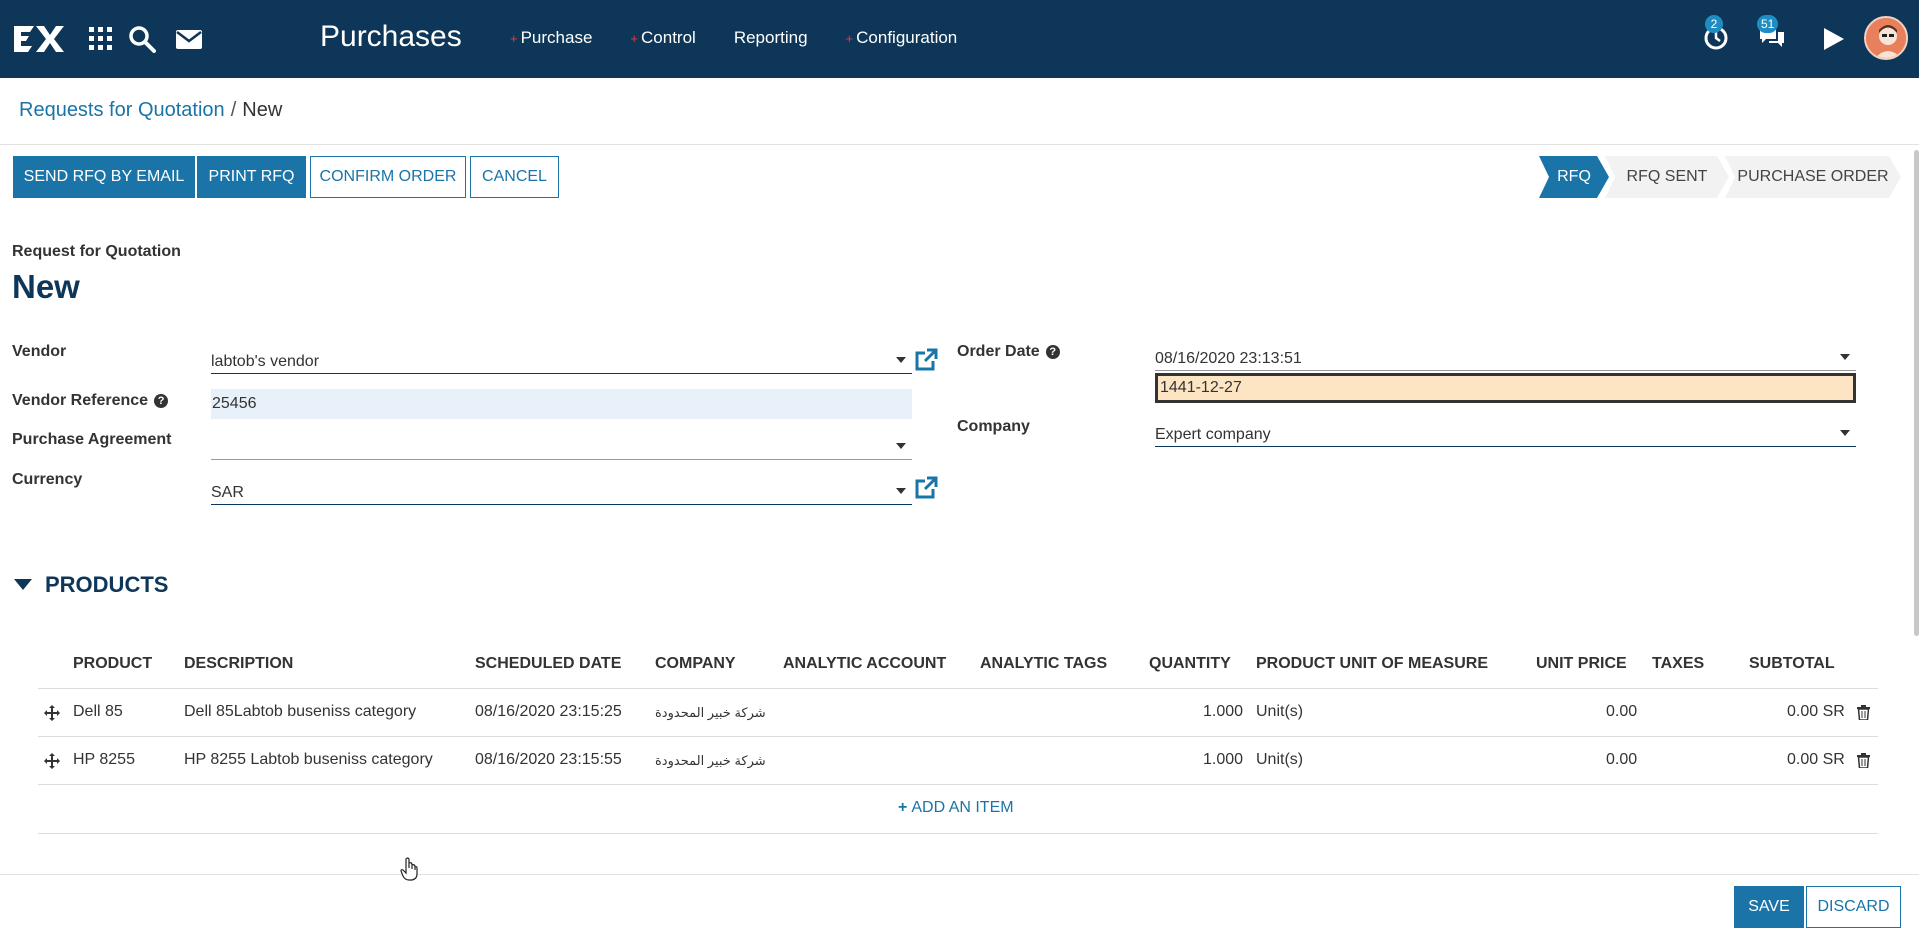 The height and width of the screenshot is (933, 1919). I want to click on col-subtotal: SUBTOTAL, so click(1792, 663).